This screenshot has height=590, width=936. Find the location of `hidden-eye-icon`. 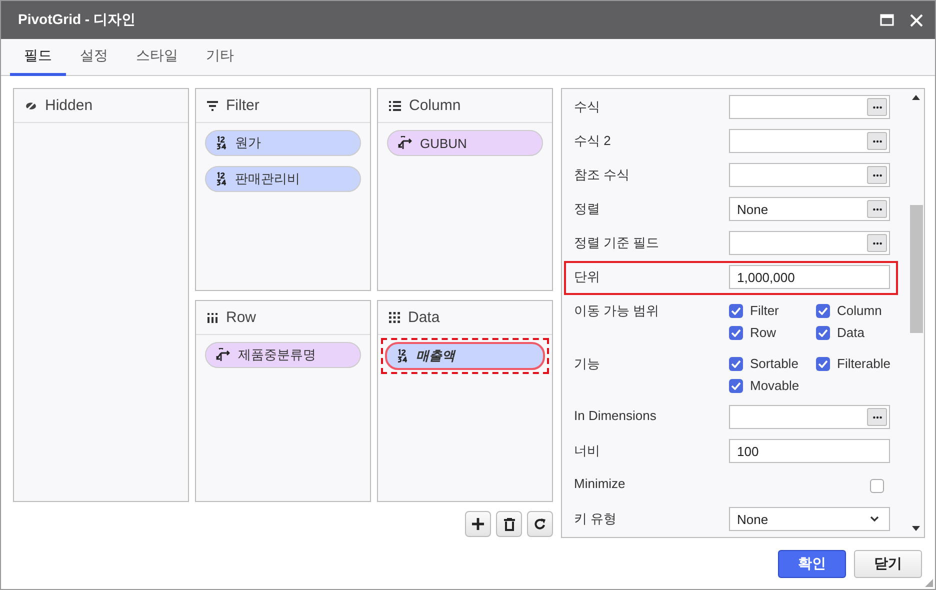

hidden-eye-icon is located at coordinates (31, 105).